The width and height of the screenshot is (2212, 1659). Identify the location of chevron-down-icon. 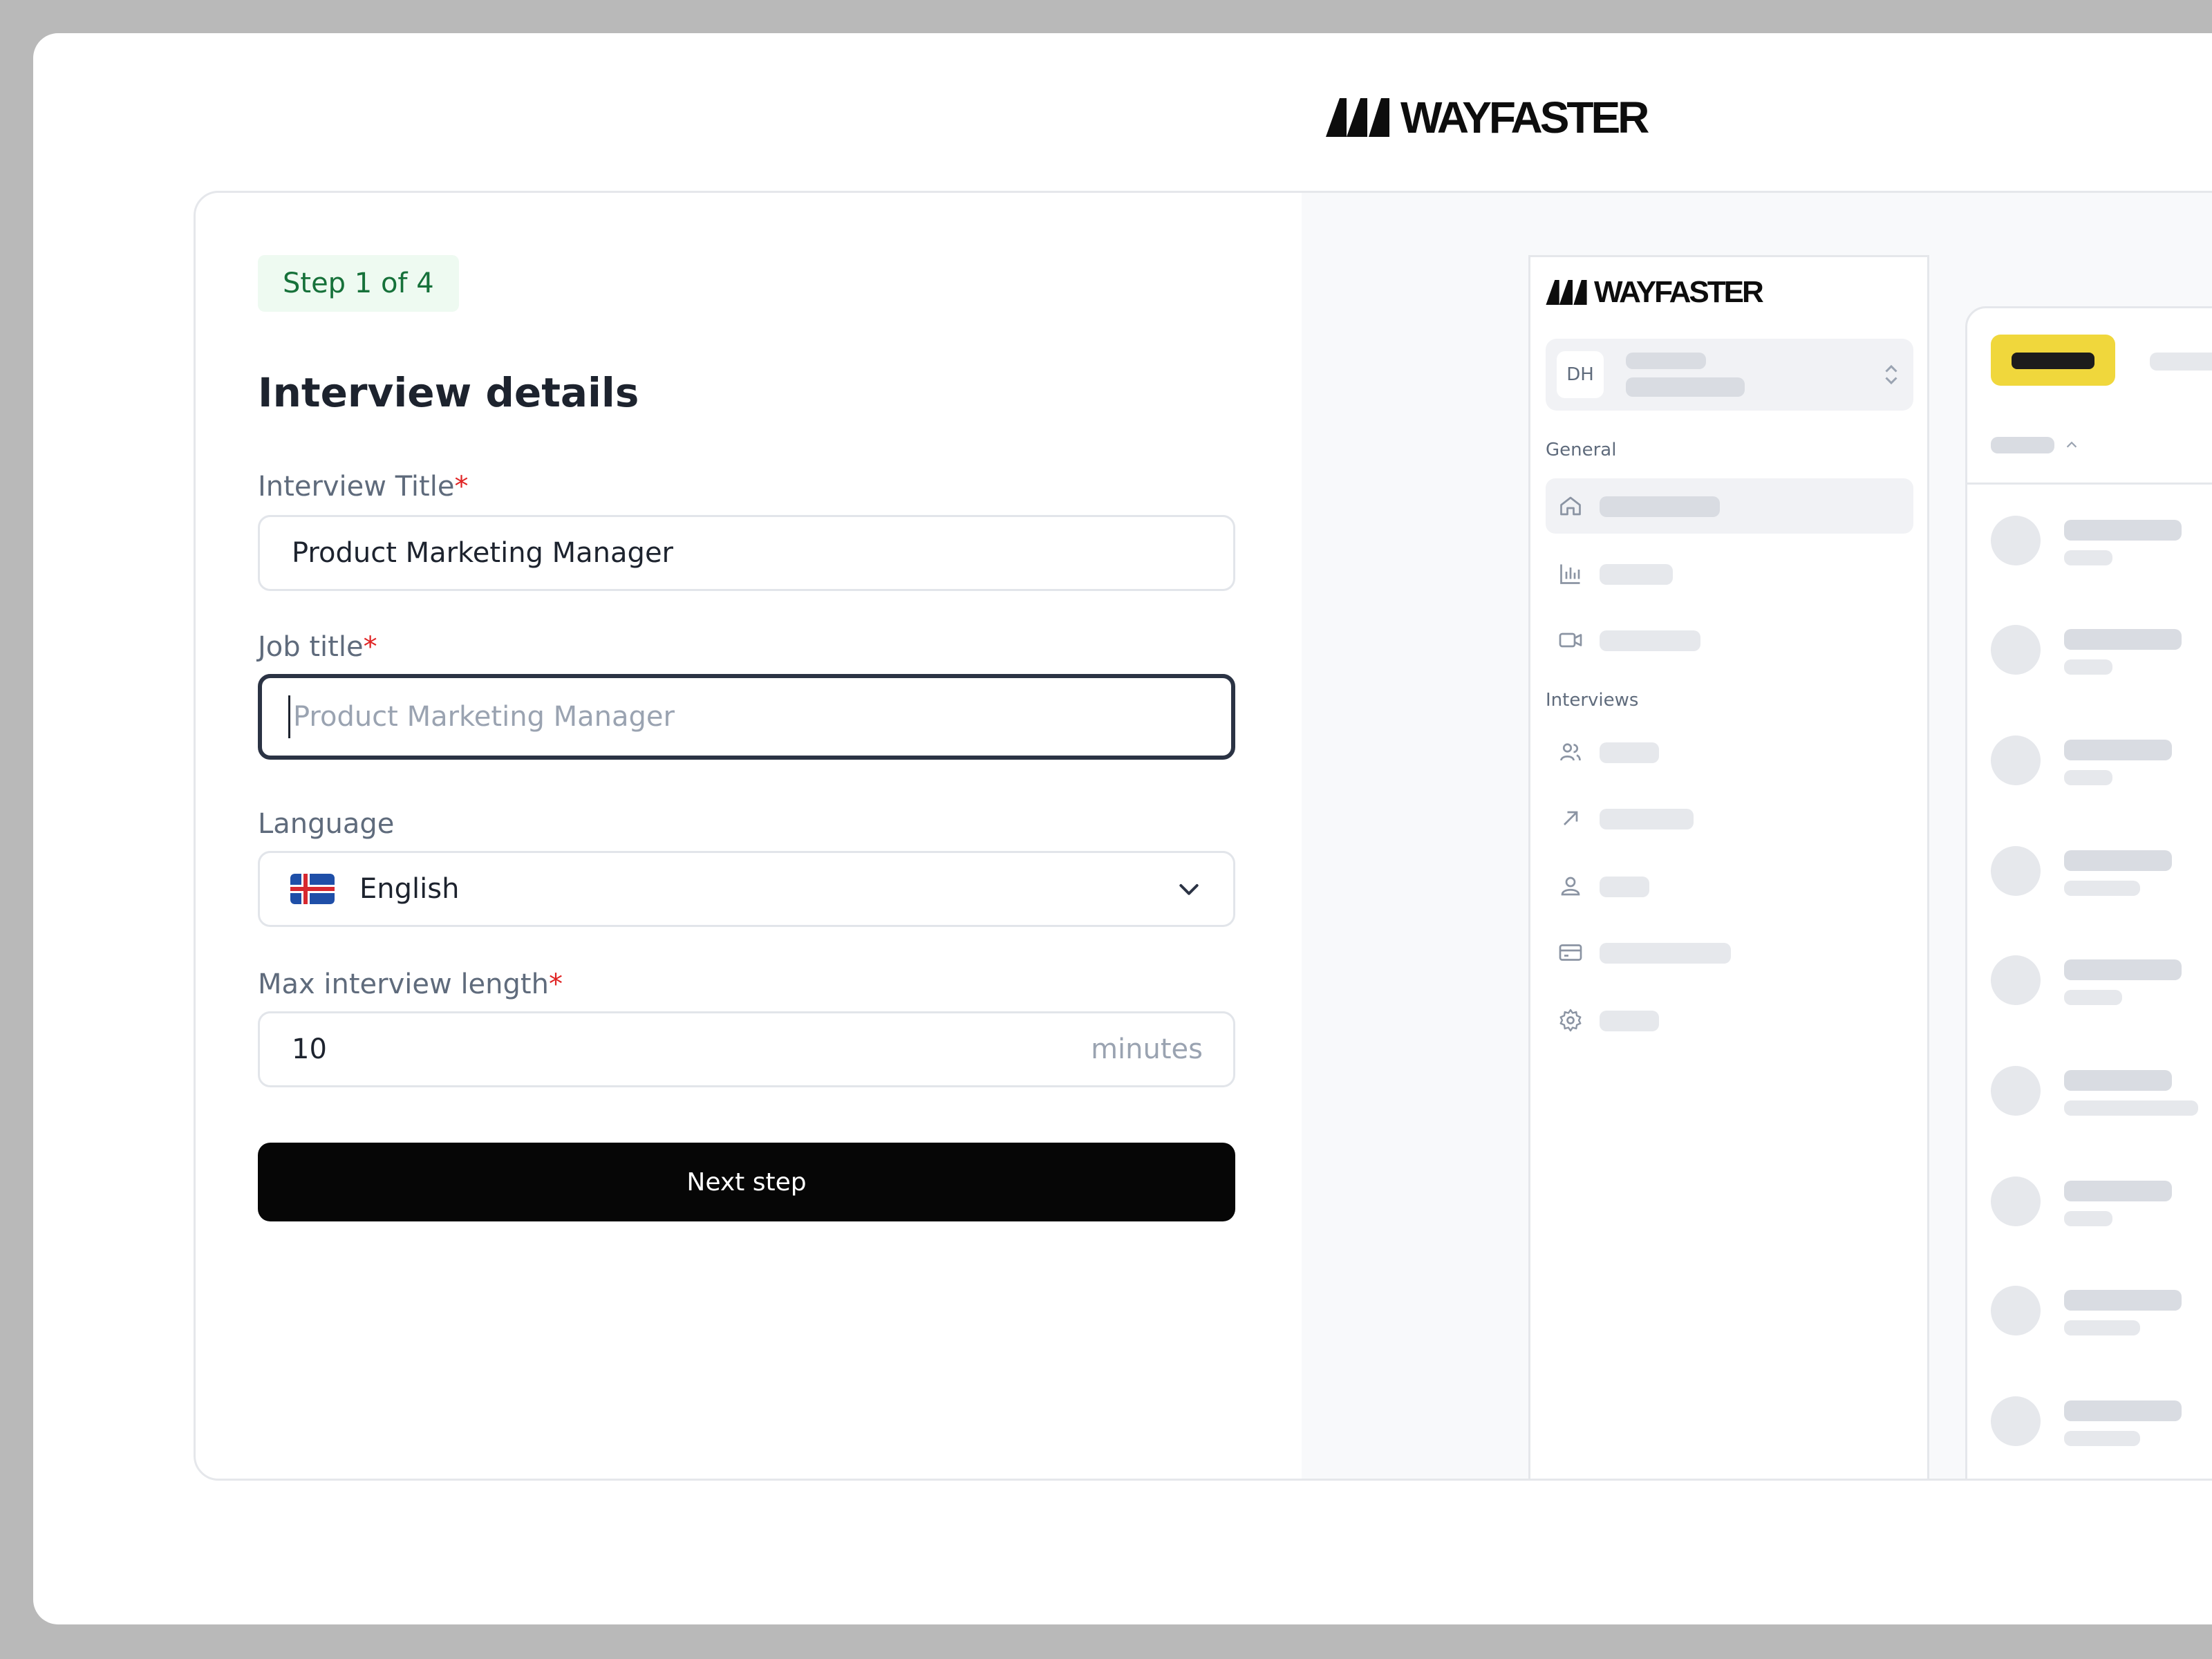
(1189, 889).